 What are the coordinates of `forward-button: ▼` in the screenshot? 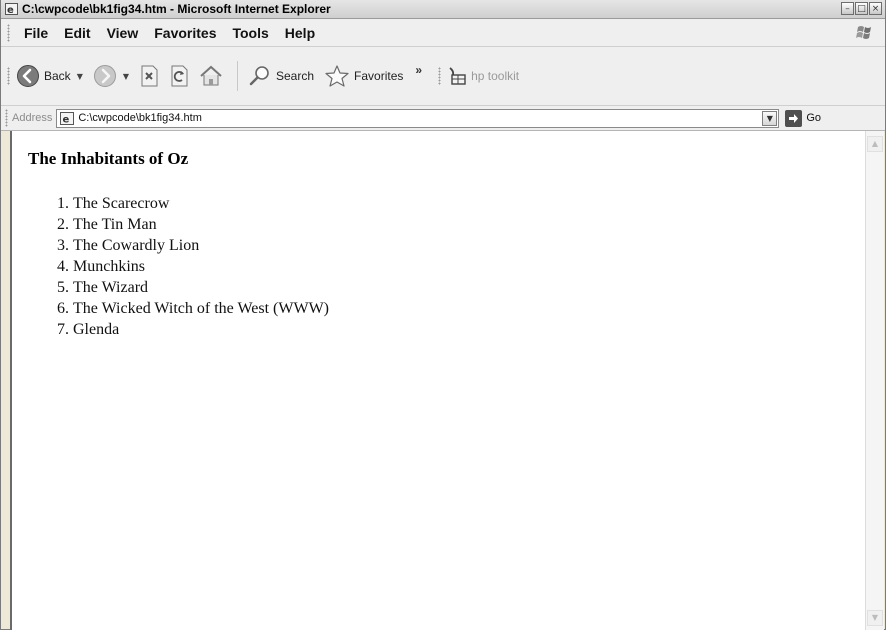 It's located at (111, 76).